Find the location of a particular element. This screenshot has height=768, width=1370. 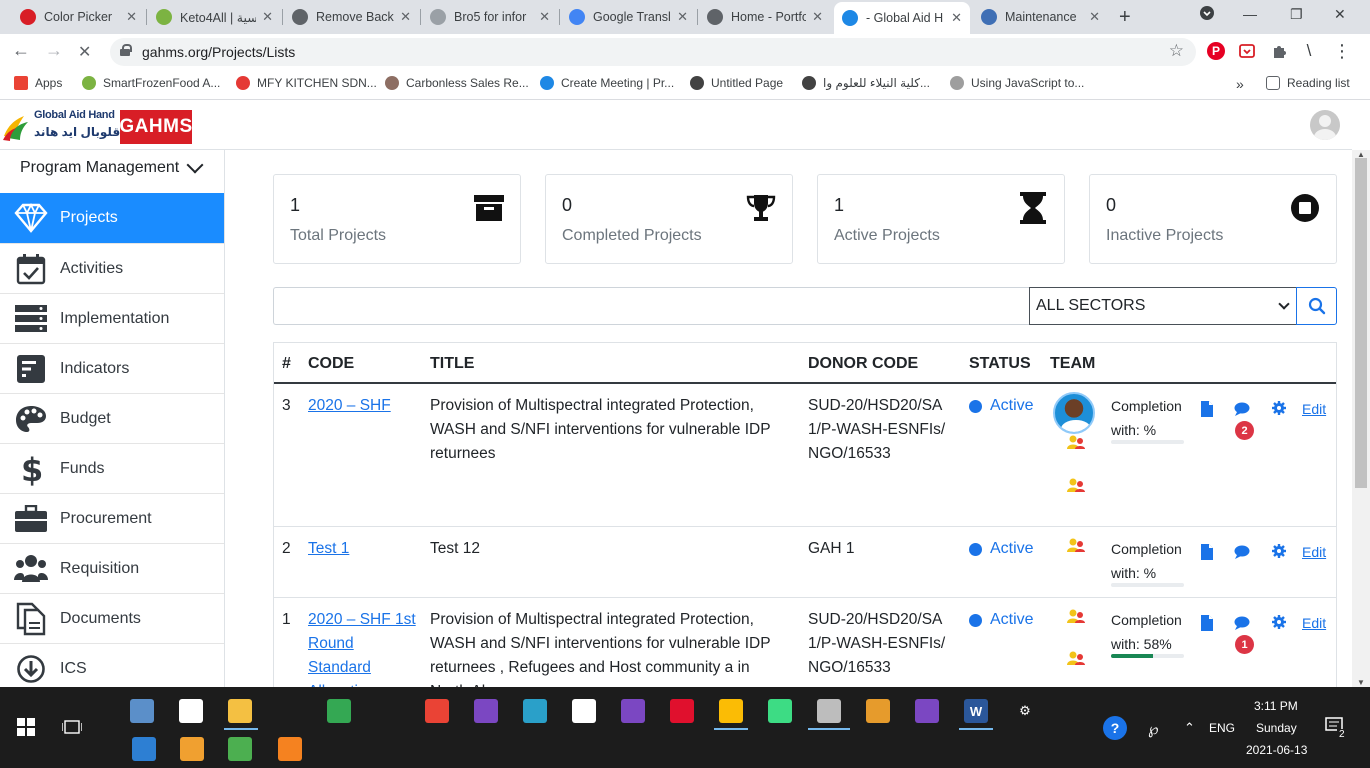

mail-app-icon is located at coordinates (584, 711).